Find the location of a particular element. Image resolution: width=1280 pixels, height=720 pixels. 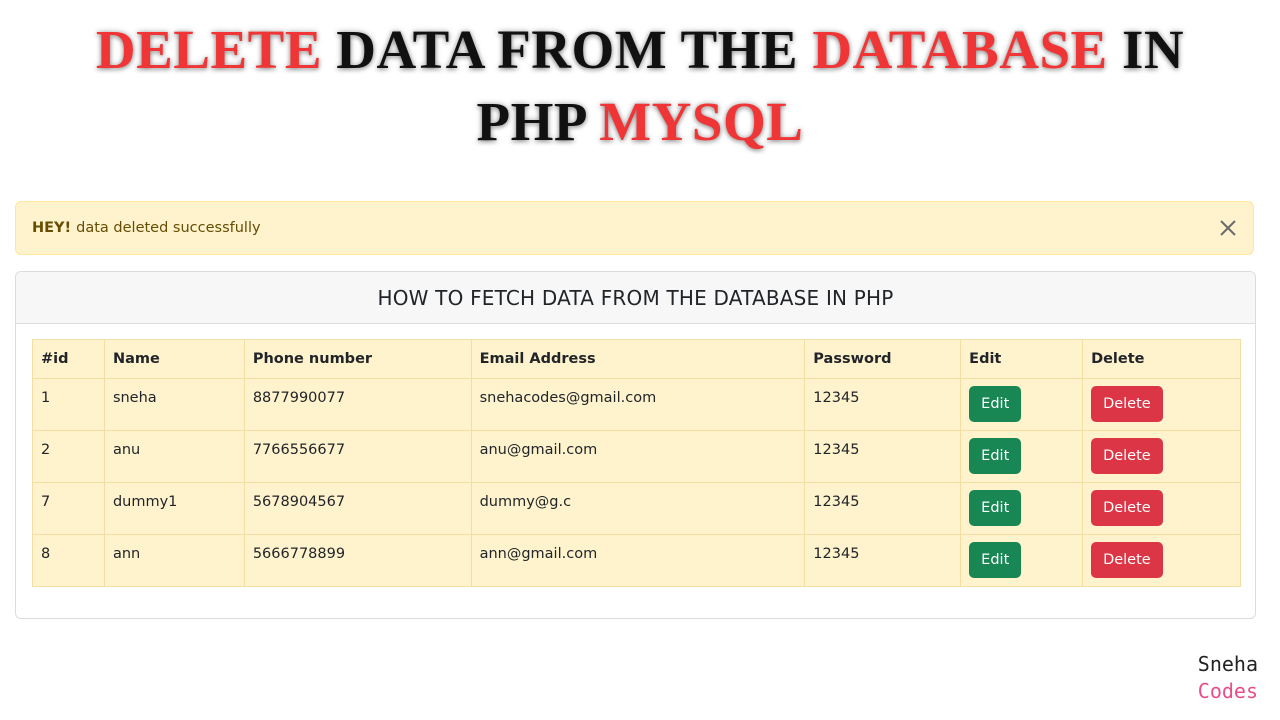

cell-name: dummy1 is located at coordinates (174, 508).